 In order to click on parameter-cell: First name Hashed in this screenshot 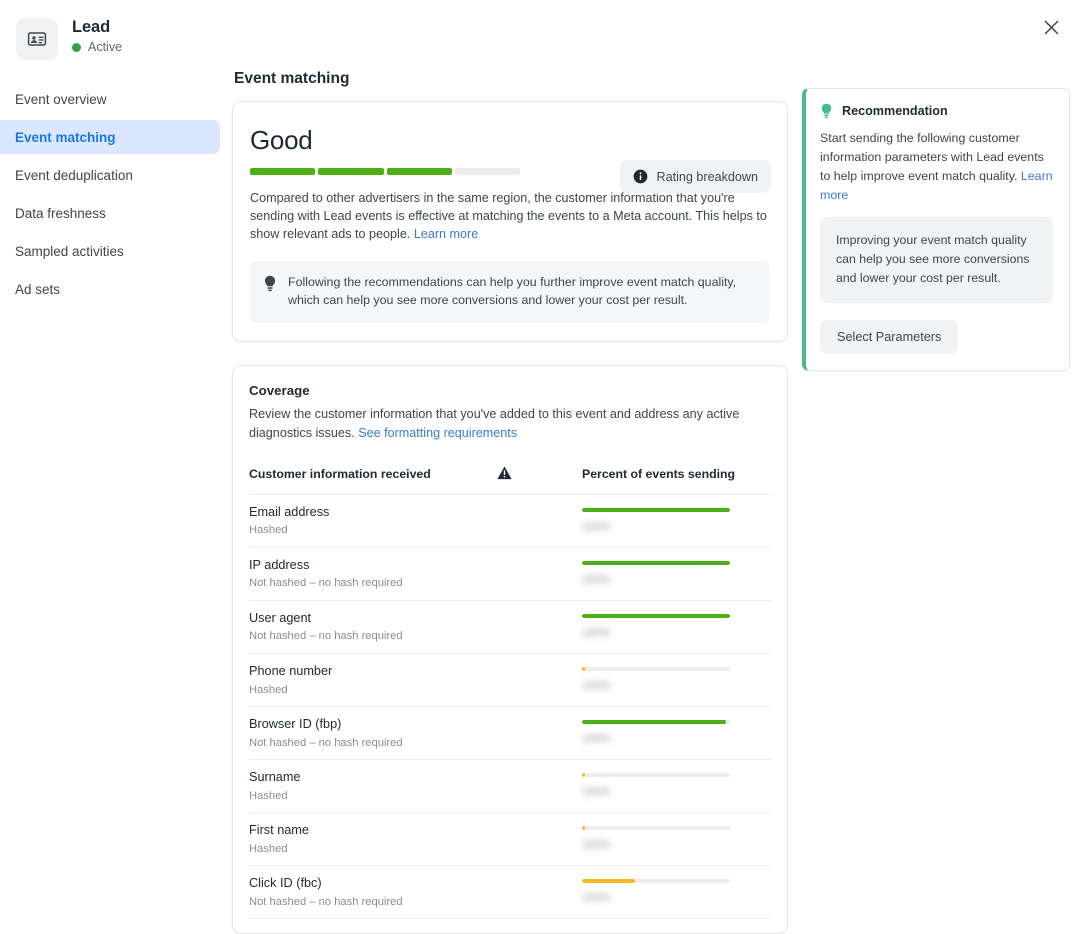, I will do `click(373, 839)`.